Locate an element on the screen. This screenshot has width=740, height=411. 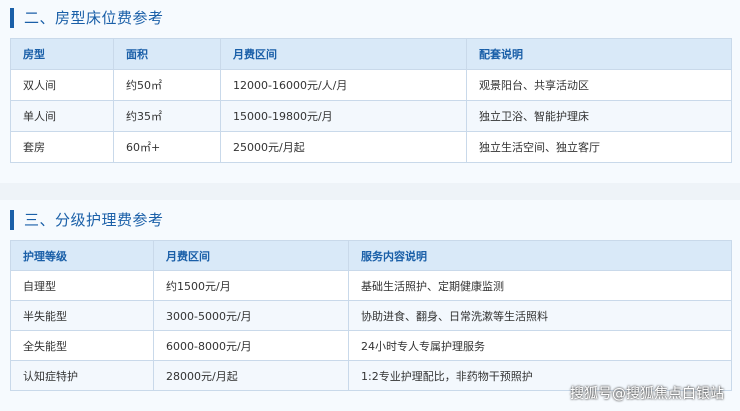
room-fee-title: 二、房型床位费参考 is located at coordinates (87, 18).